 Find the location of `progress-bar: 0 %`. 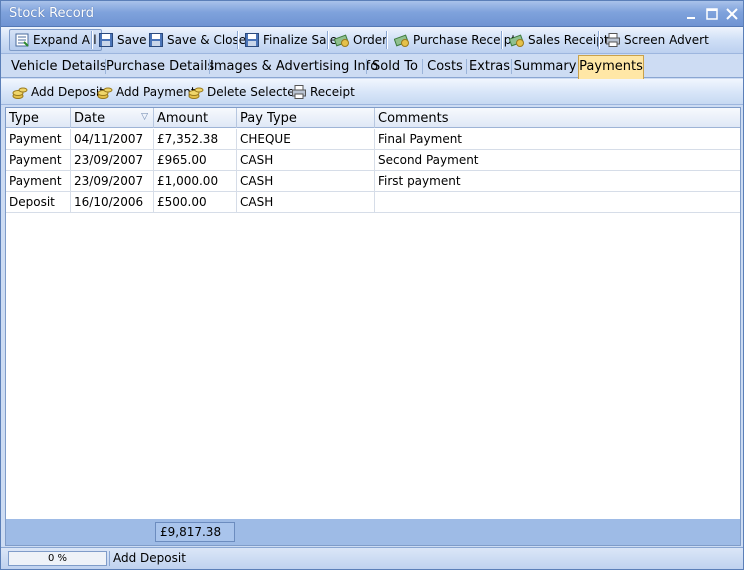

progress-bar: 0 % is located at coordinates (57, 558).